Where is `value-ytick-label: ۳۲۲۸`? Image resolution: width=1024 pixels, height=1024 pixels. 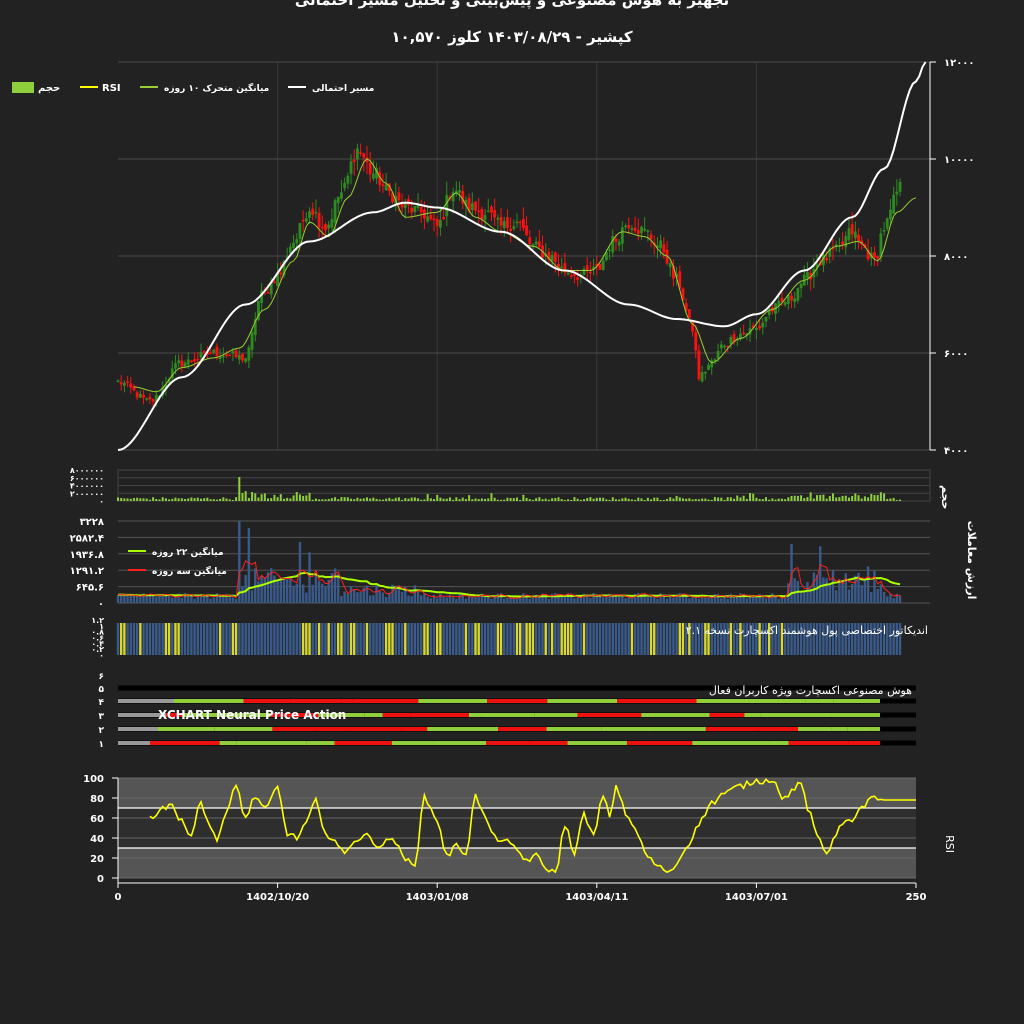 value-ytick-label: ۳۲۲۸ is located at coordinates (92, 522).